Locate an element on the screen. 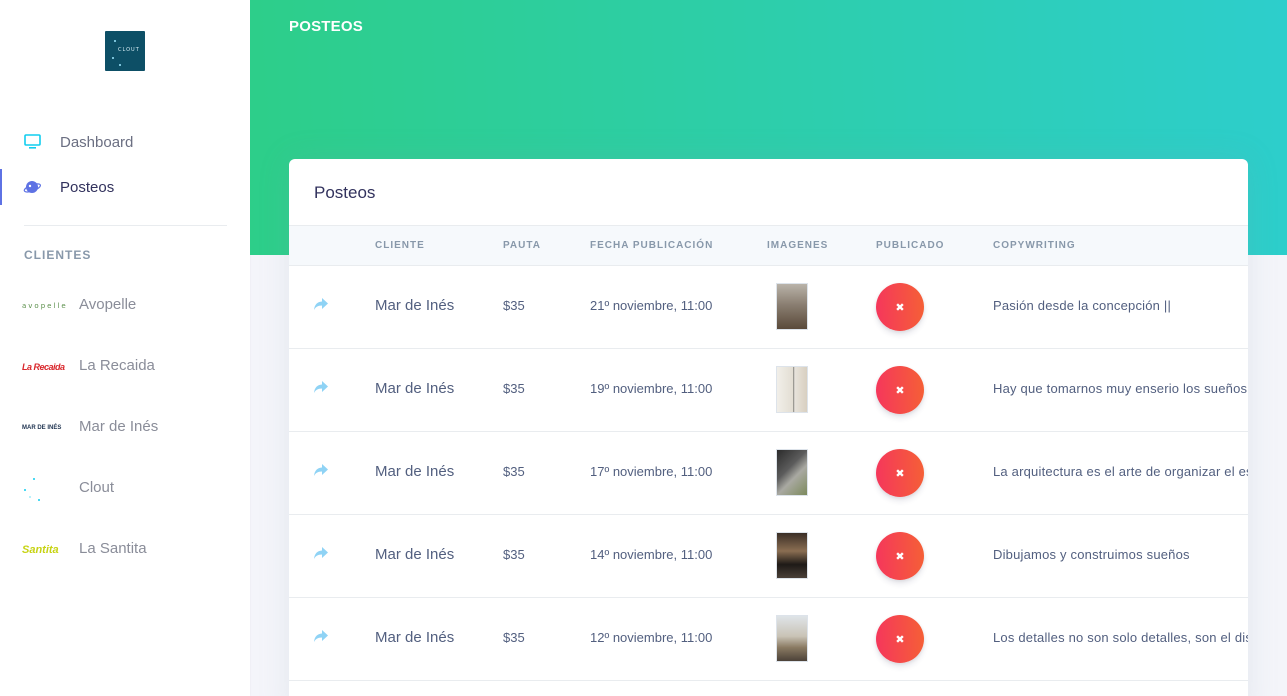 This screenshot has height=696, width=1287. nav-item-posteos: Posteos is located at coordinates (125, 187).